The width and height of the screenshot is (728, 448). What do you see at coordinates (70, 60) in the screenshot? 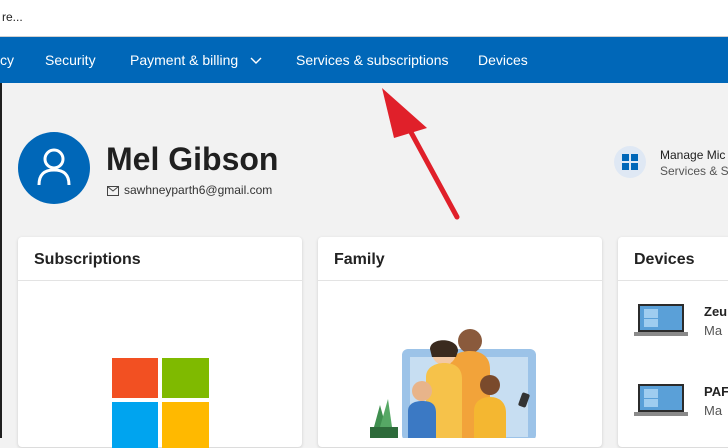
I see `nav-item-security: Security` at bounding box center [70, 60].